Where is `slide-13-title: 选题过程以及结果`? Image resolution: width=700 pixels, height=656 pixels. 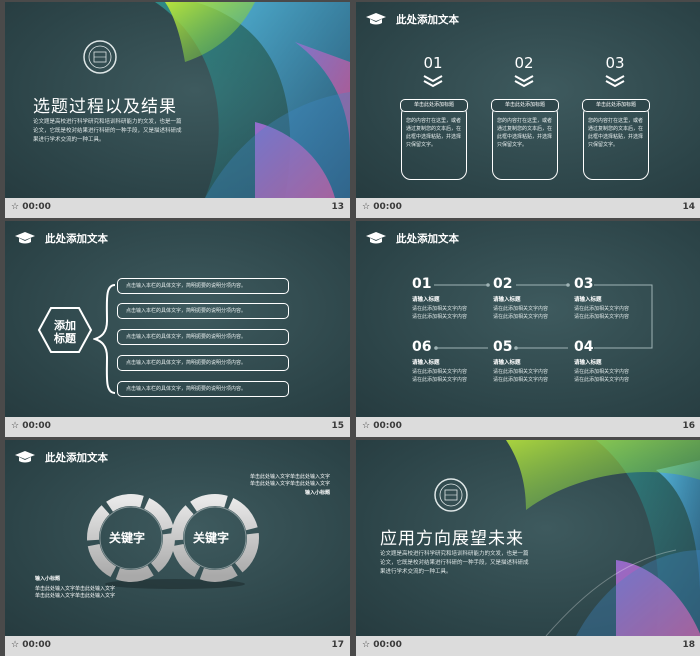
slide-13-title: 选题过程以及结果 is located at coordinates (105, 107).